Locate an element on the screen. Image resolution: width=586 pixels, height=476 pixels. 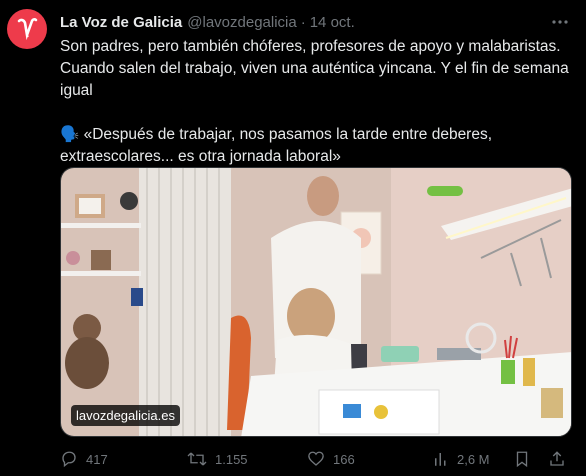
retweet-icon is located at coordinates (197, 459).